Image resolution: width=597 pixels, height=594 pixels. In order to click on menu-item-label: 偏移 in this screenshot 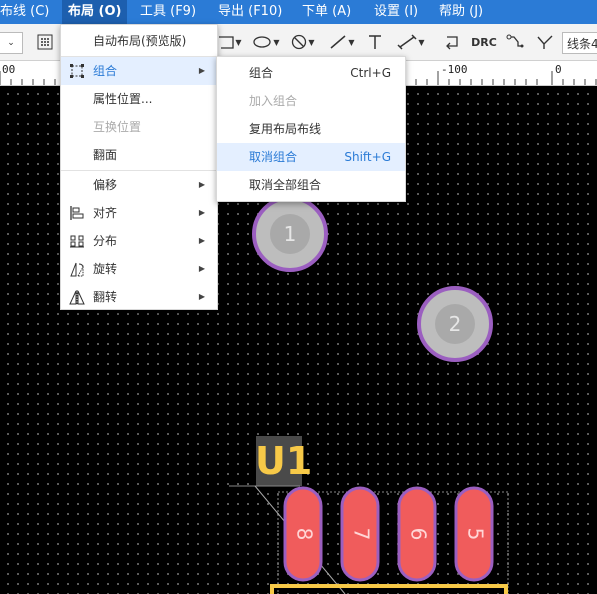, I will do `click(105, 185)`.